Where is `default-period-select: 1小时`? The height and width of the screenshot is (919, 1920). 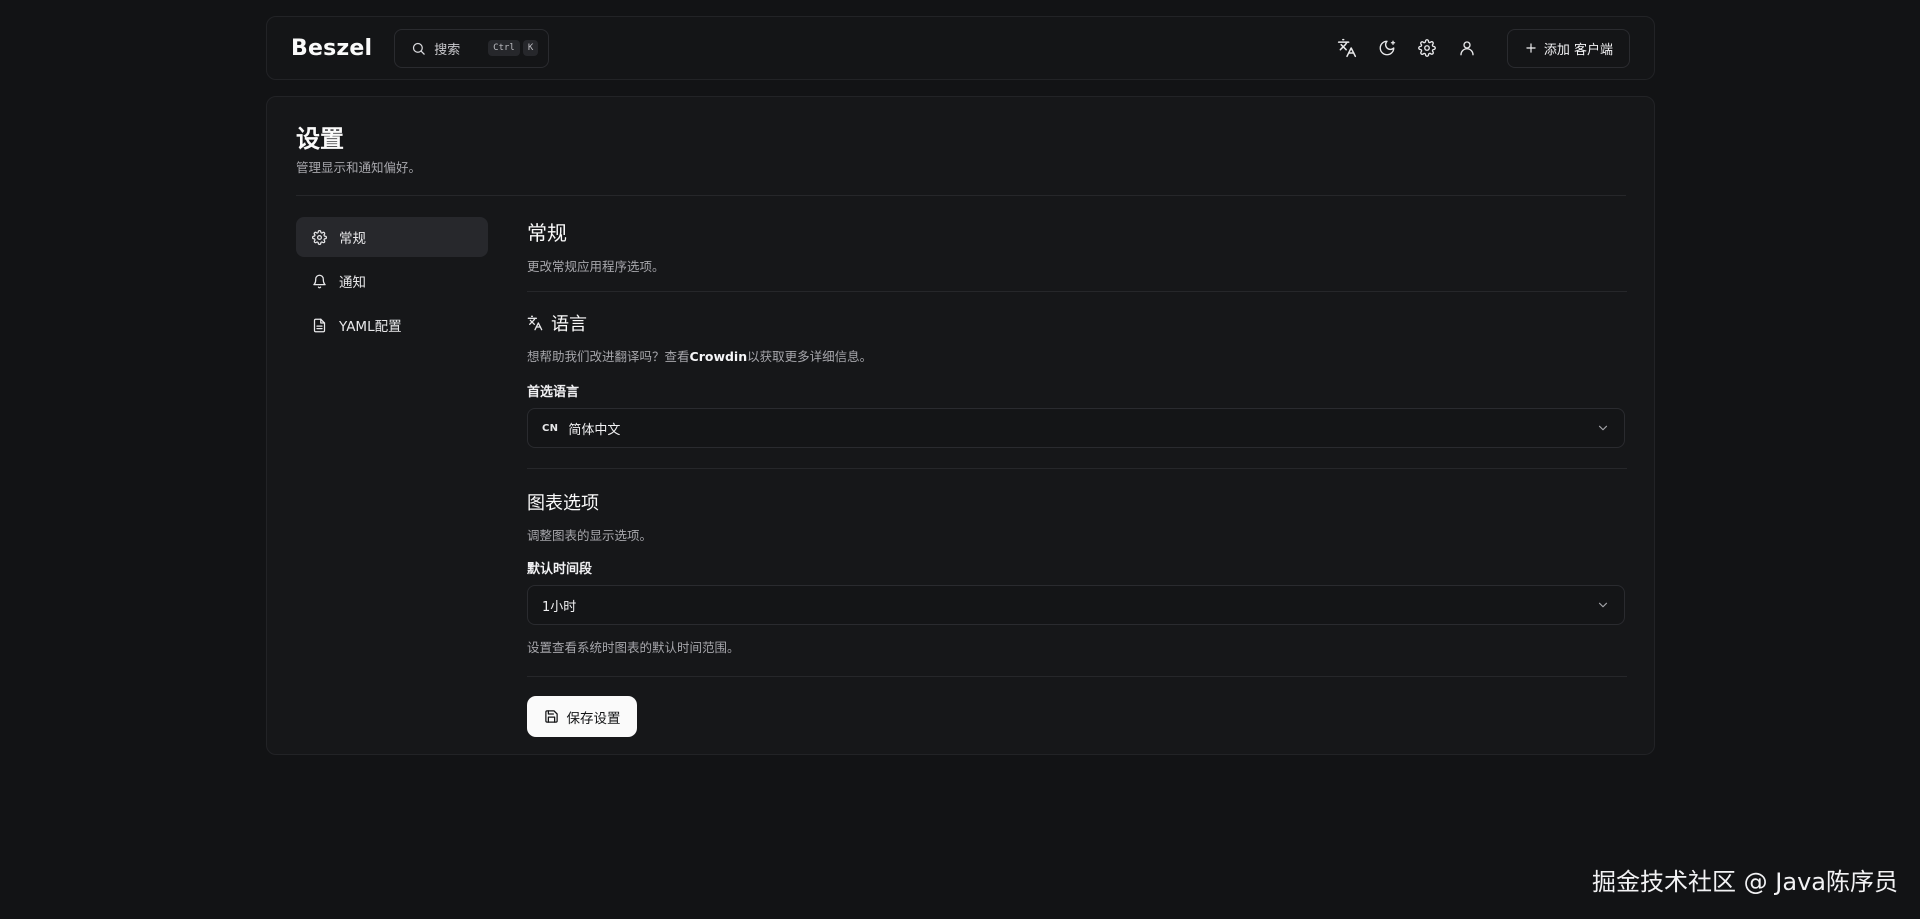
default-period-select: 1小时 is located at coordinates (1076, 605).